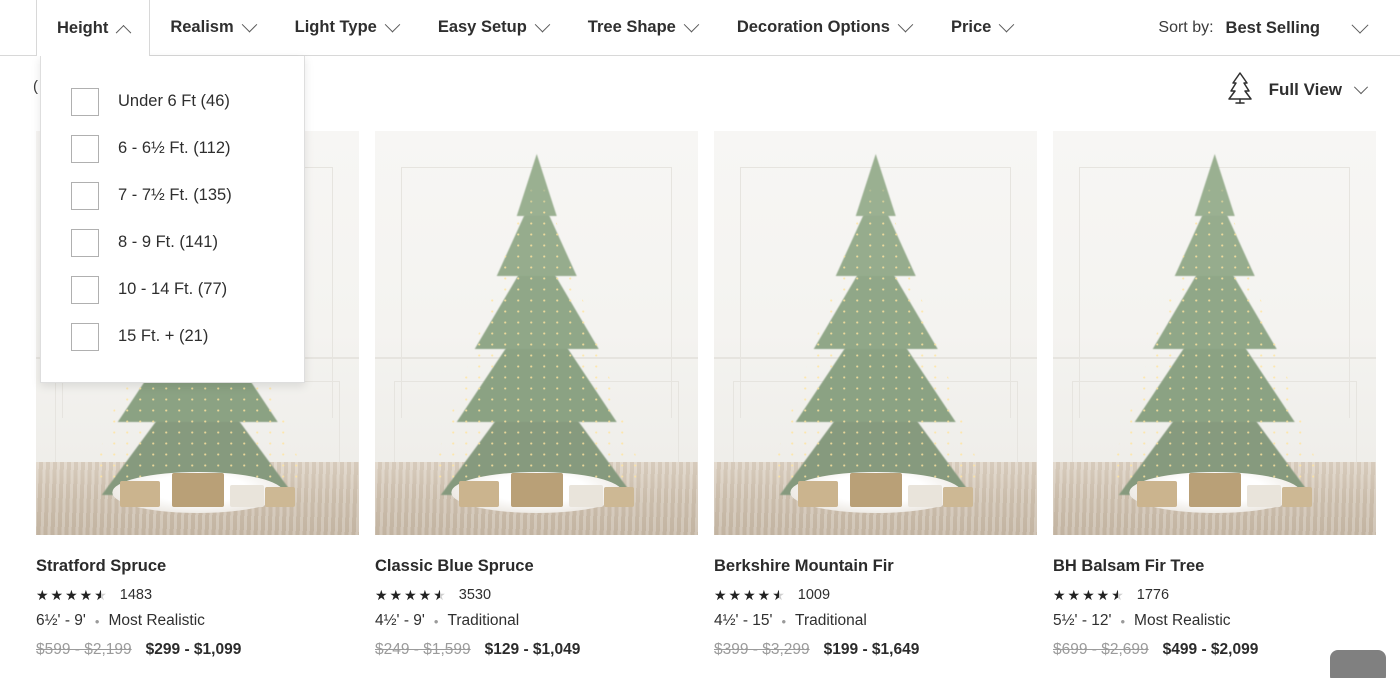  What do you see at coordinates (482, 27) in the screenshot?
I see `filter-label: Easy Setup` at bounding box center [482, 27].